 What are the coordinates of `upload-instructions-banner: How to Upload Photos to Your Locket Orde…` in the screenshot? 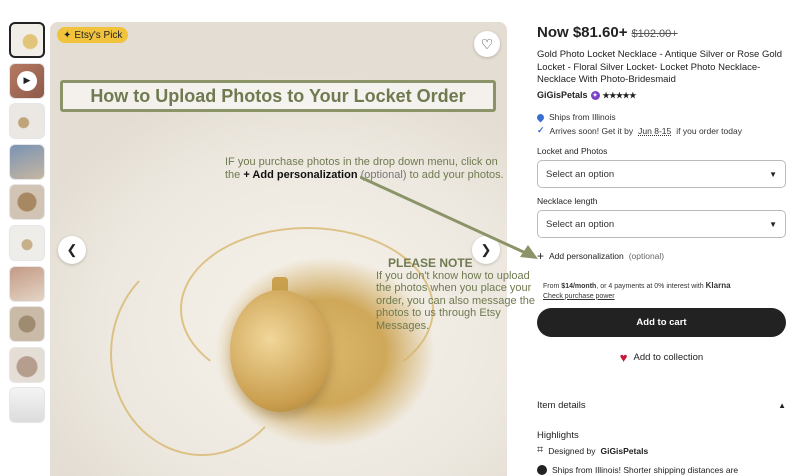 It's located at (278, 96).